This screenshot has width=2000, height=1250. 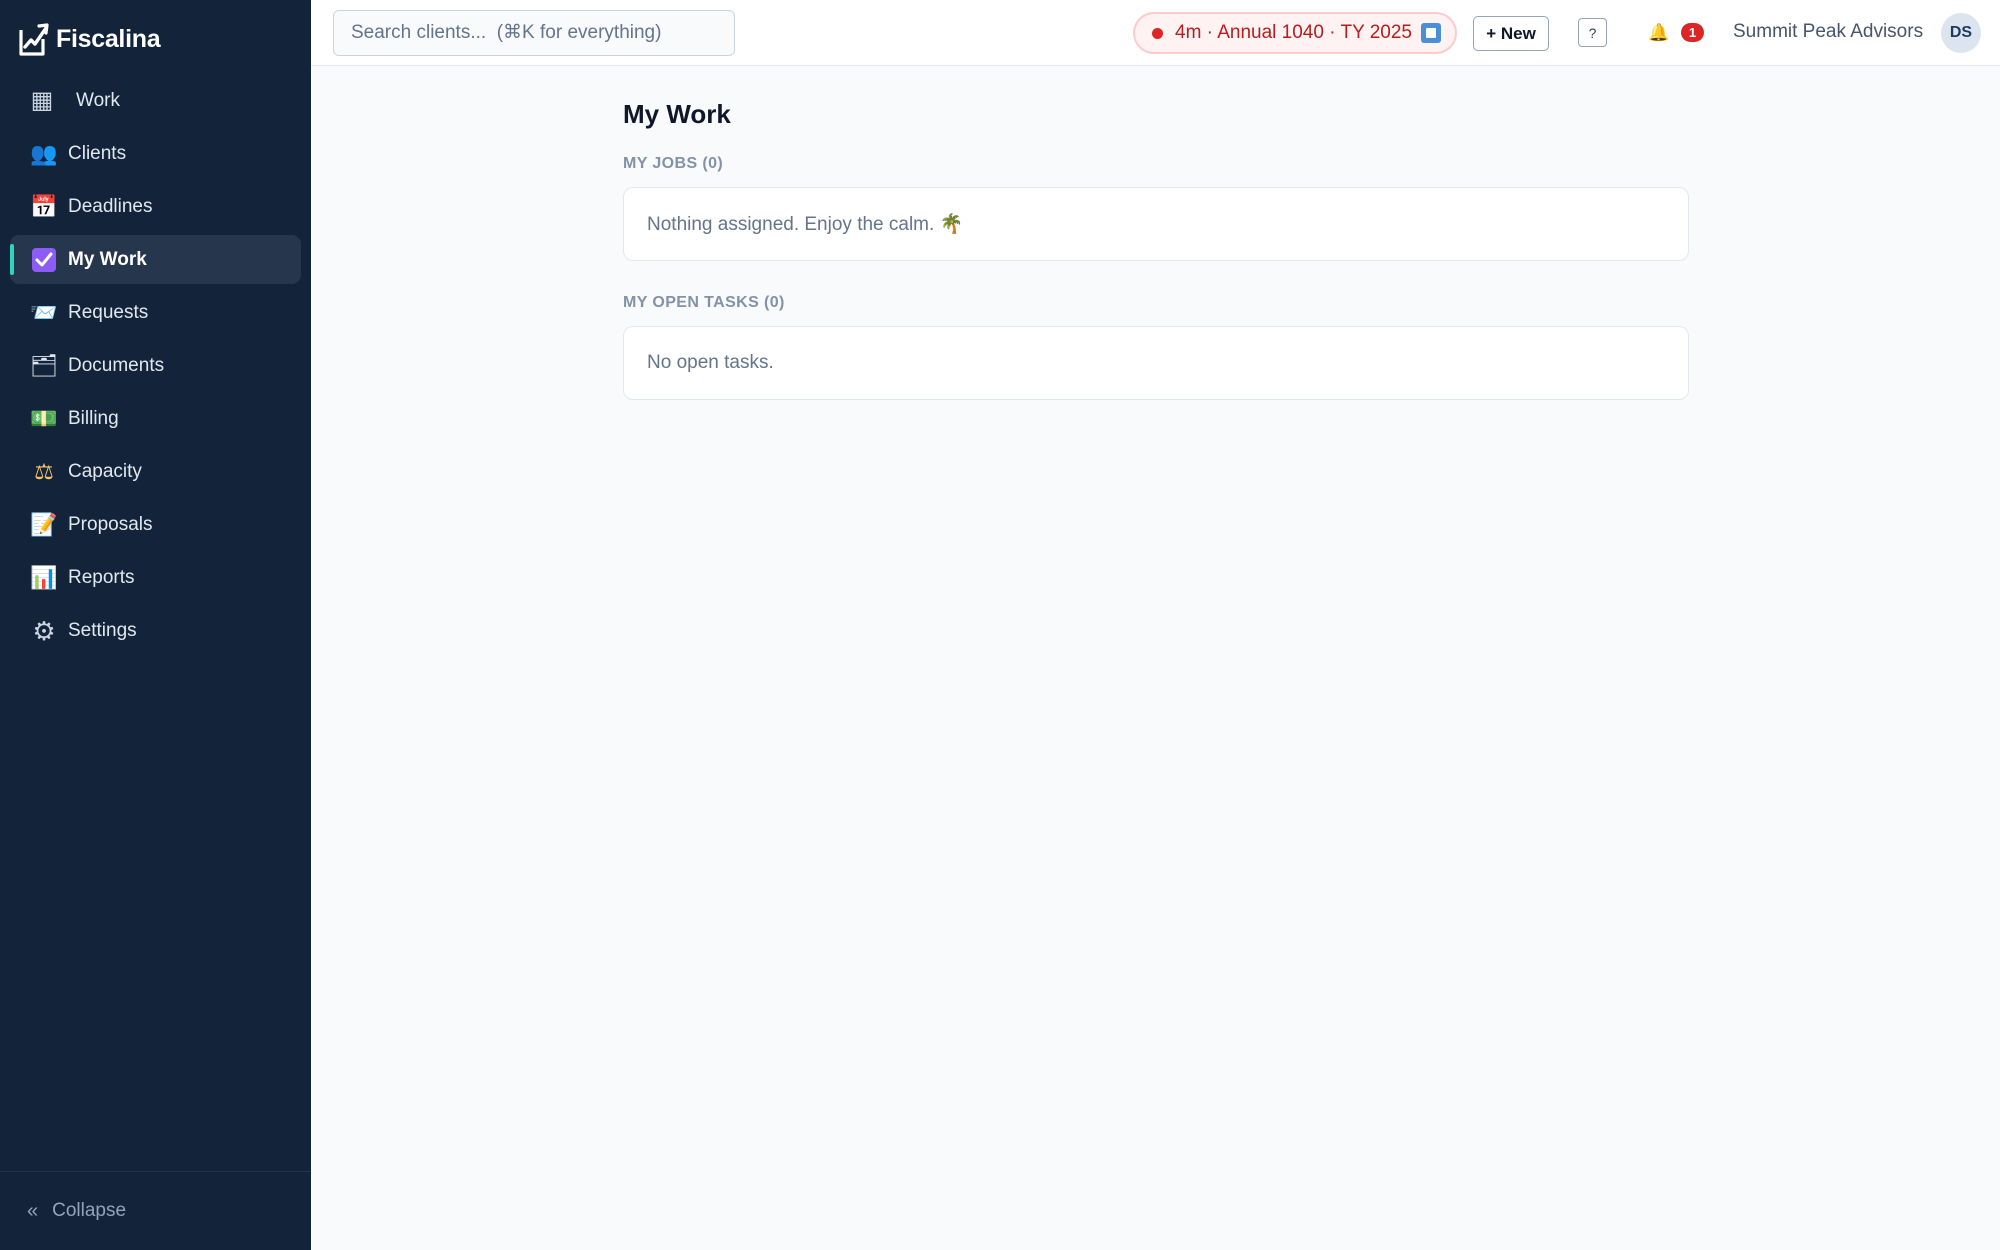 What do you see at coordinates (1828, 32) in the screenshot?
I see `firm-name: Summit Peak Advisors` at bounding box center [1828, 32].